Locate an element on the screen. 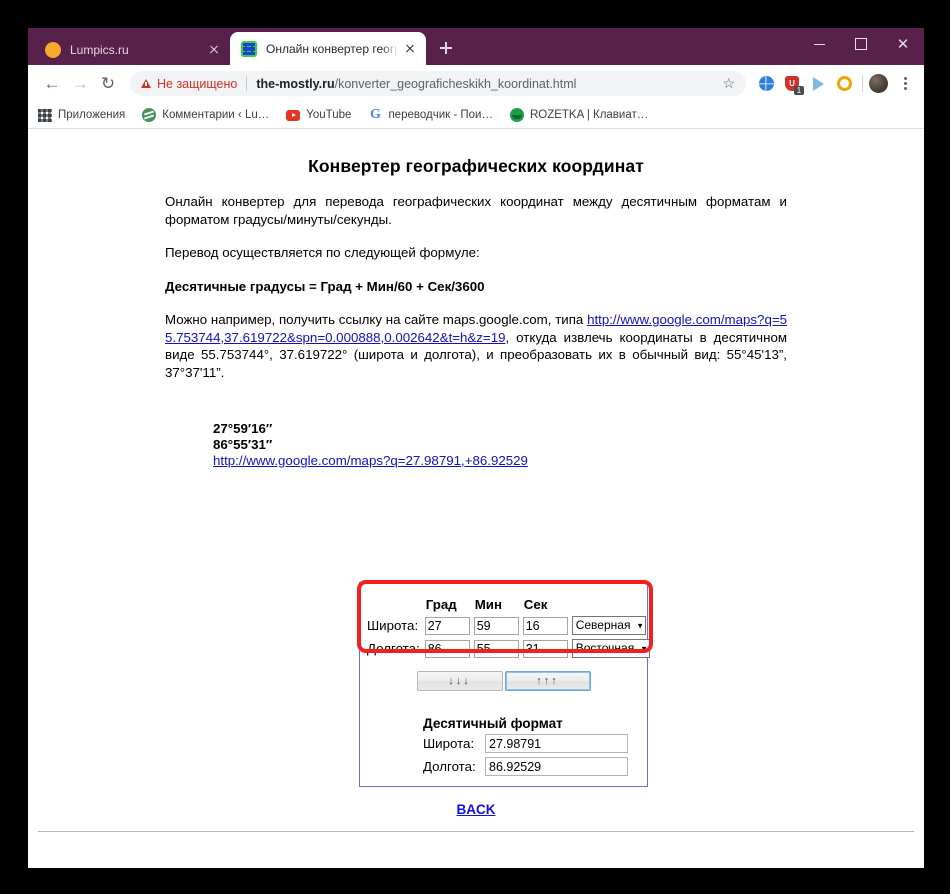 The width and height of the screenshot is (950, 894). dms-table: Град Мин Сек Широта: Северная is located at coordinates (508, 628).